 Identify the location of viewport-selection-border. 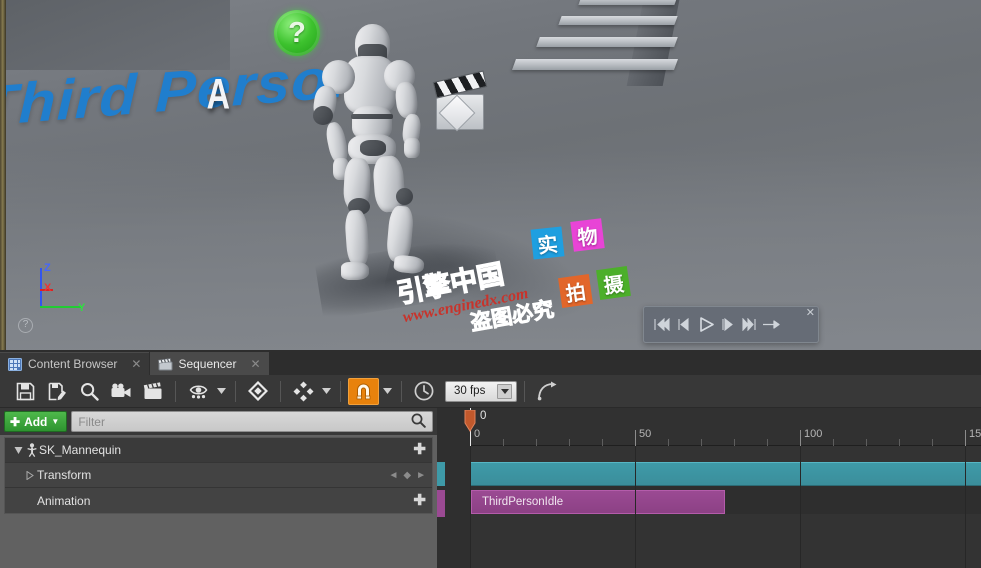
(3, 175).